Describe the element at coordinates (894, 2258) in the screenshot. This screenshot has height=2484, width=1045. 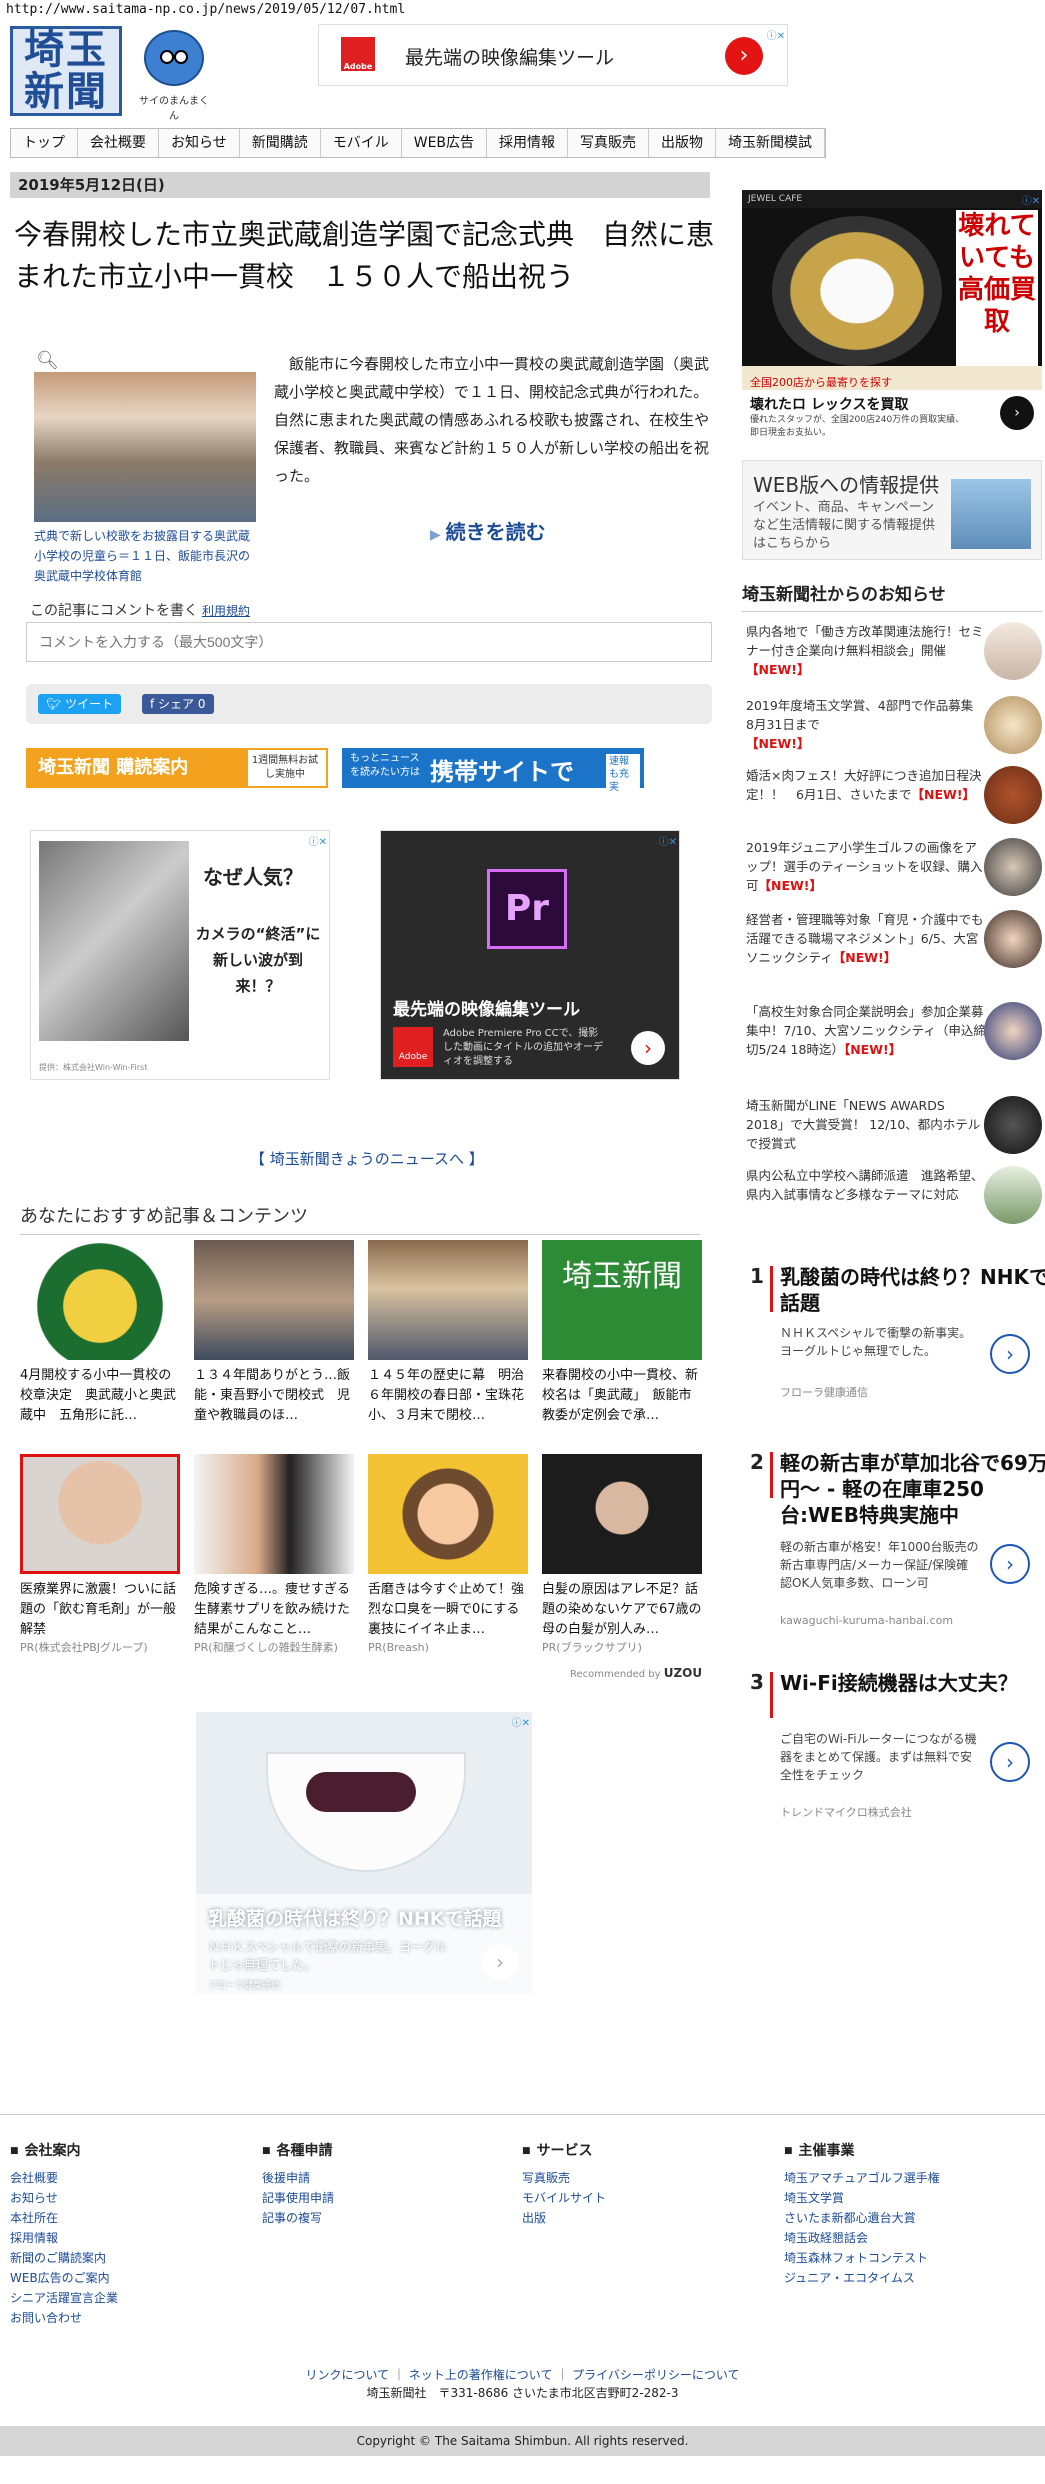
I see `footer-link: 埼玉森林フォトコンテスト` at that location.